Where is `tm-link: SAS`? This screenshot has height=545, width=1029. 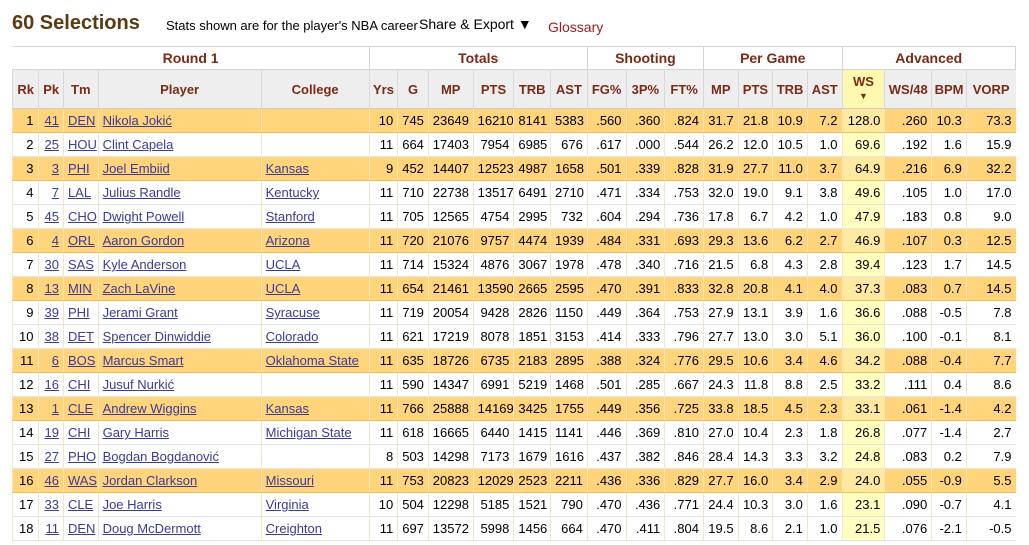
tm-link: SAS is located at coordinates (81, 264).